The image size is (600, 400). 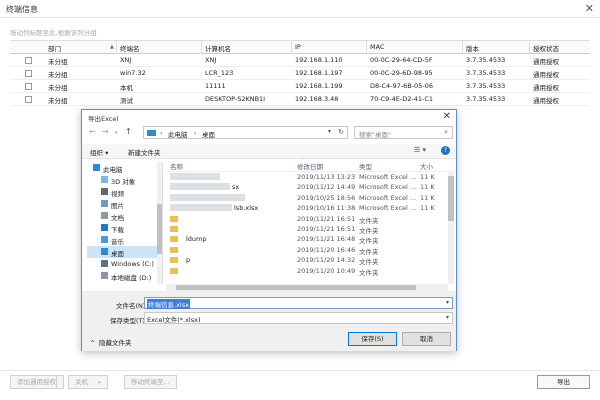 What do you see at coordinates (402, 99) in the screenshot?
I see `cell-mac: 70-C9-4E-D2-41-C1` at bounding box center [402, 99].